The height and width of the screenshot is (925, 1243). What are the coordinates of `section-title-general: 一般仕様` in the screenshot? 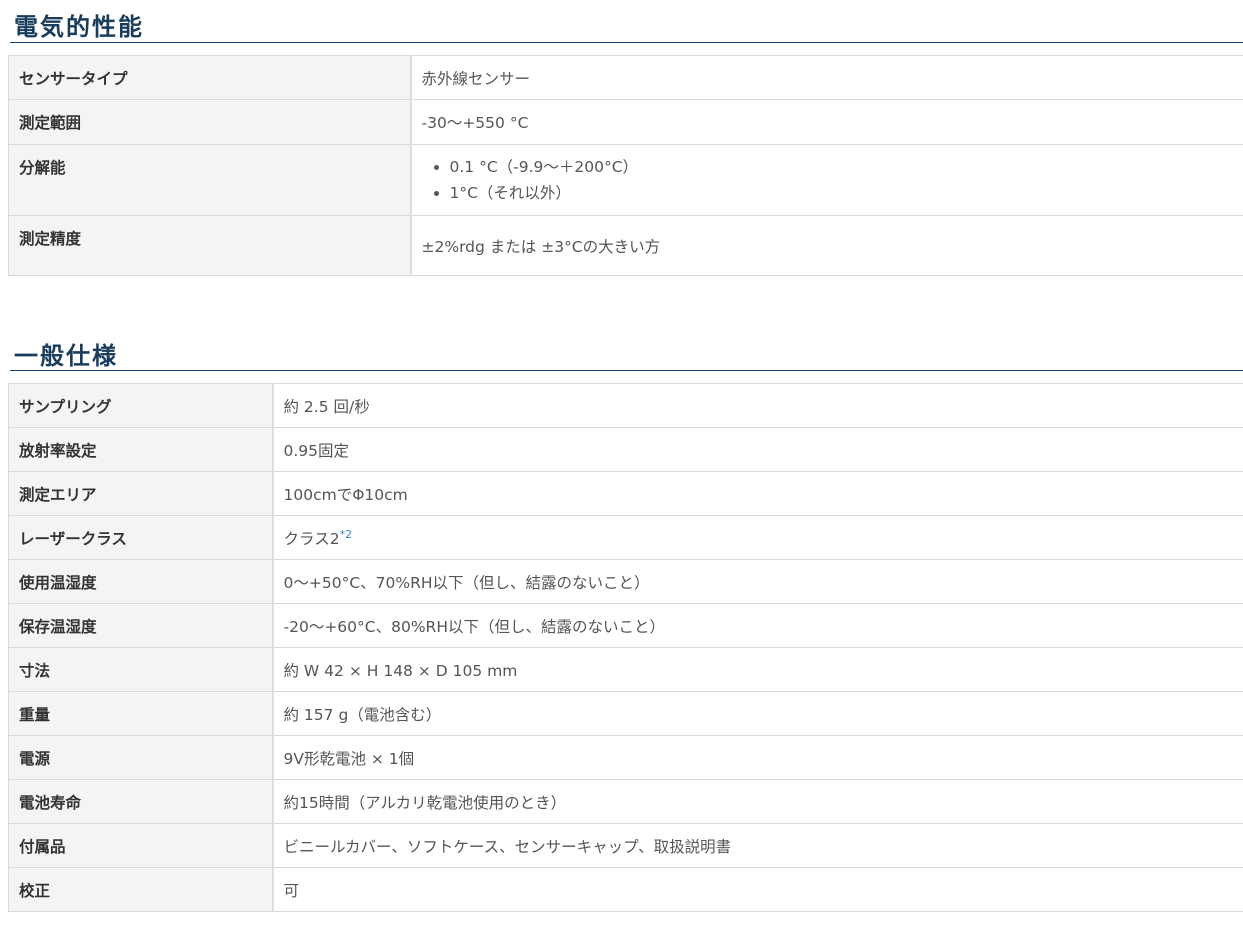 It's located at (66, 356).